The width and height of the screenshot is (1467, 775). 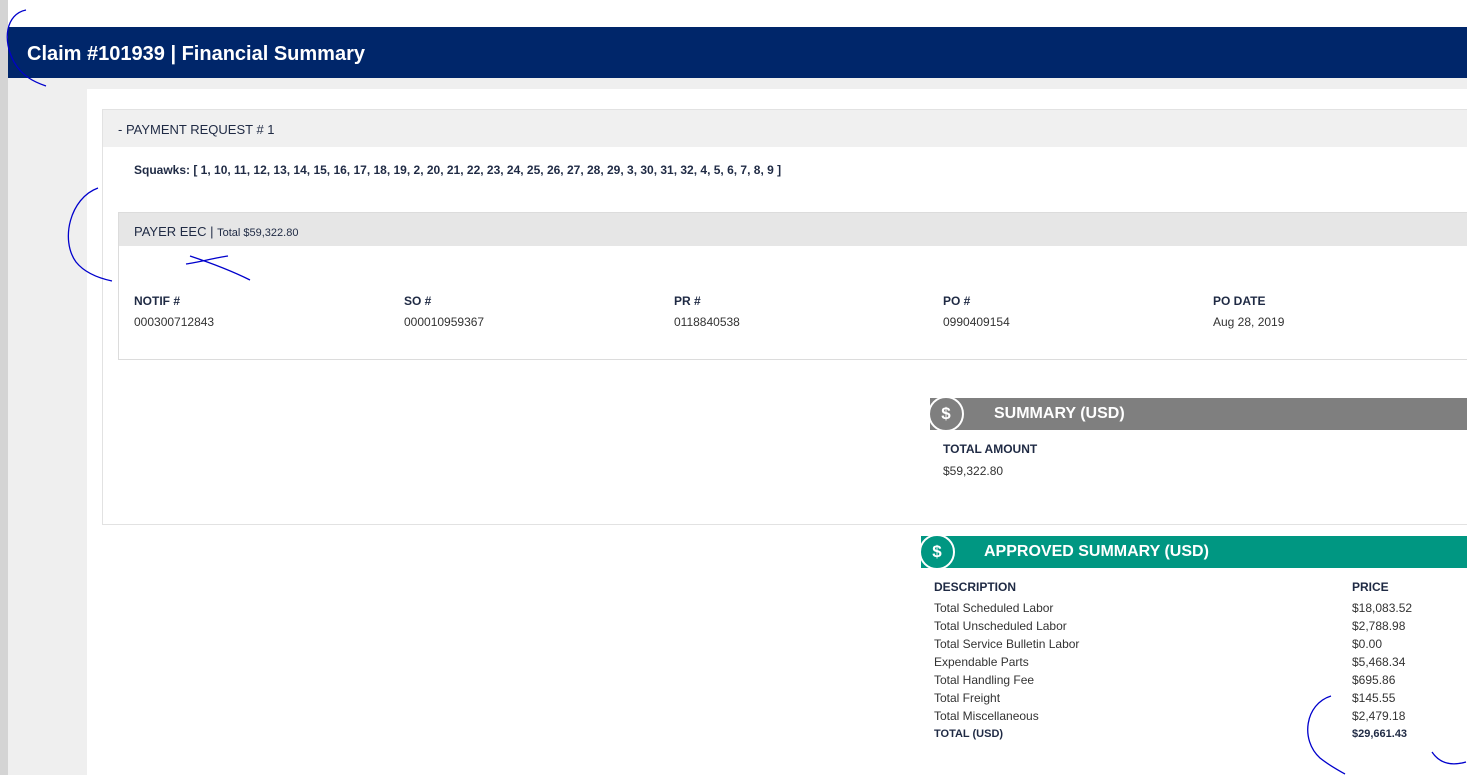 I want to click on approved-row-price: $695.86, so click(x=1374, y=680).